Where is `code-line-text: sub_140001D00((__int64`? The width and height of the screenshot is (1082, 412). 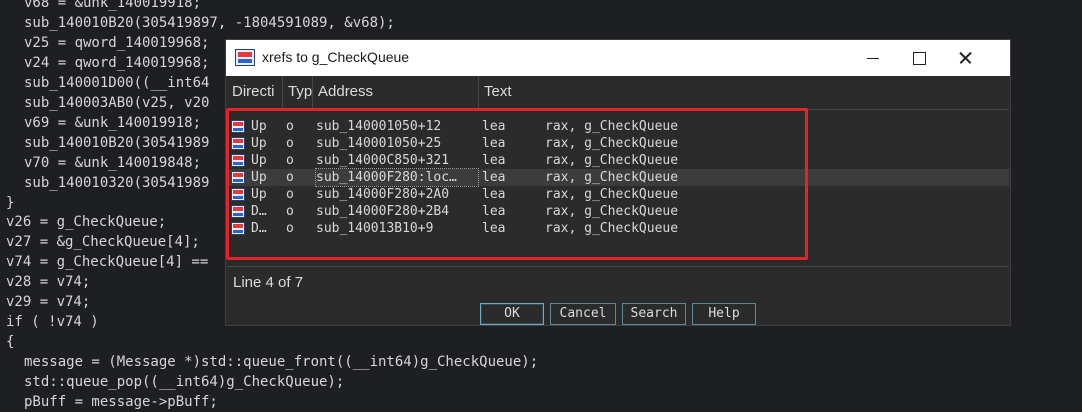
code-line-text: sub_140001D00((__int64 is located at coordinates (117, 83).